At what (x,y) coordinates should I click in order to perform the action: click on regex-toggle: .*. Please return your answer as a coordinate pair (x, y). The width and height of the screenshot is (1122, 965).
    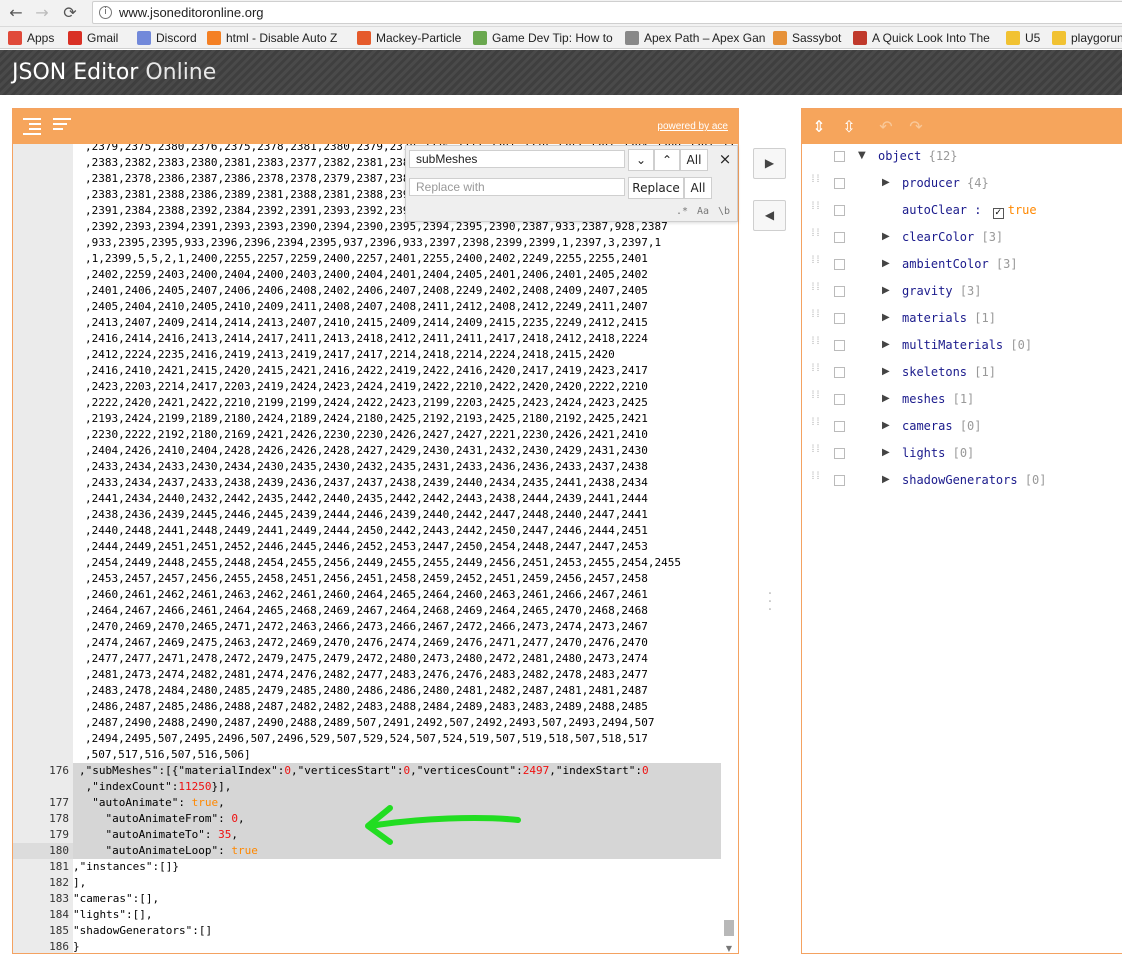
    Looking at the image, I should click on (682, 212).